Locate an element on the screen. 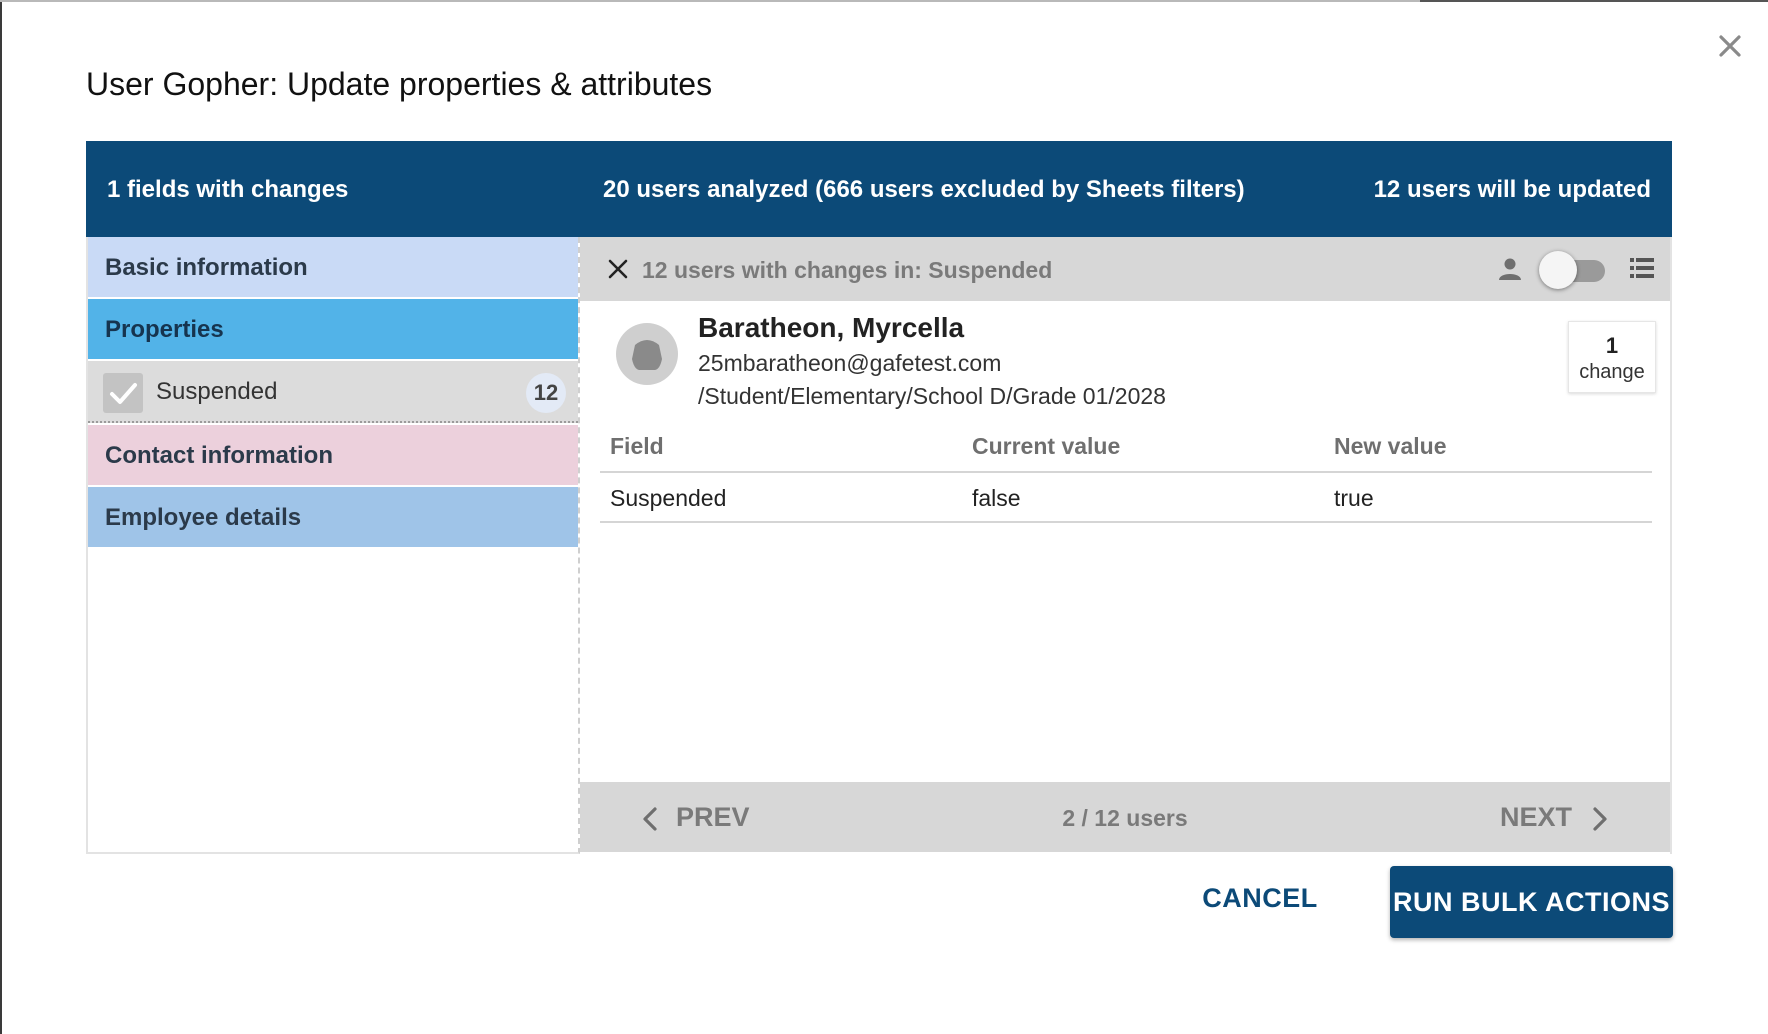  fields-with-changes: 1 fields with changes is located at coordinates (228, 189).